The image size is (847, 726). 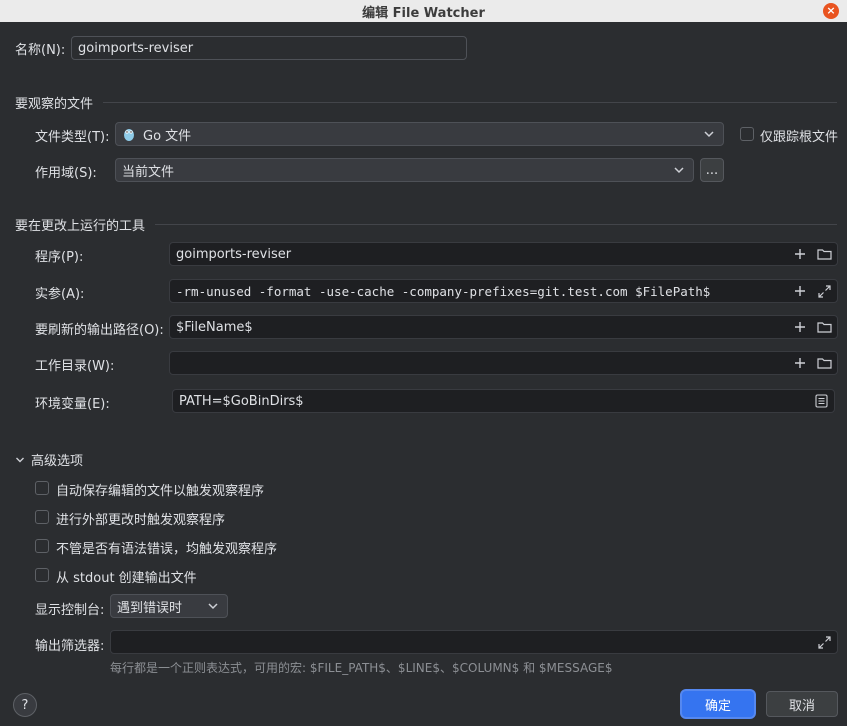 I want to click on tool-section: 要在更改上运行的工具, so click(x=426, y=224).